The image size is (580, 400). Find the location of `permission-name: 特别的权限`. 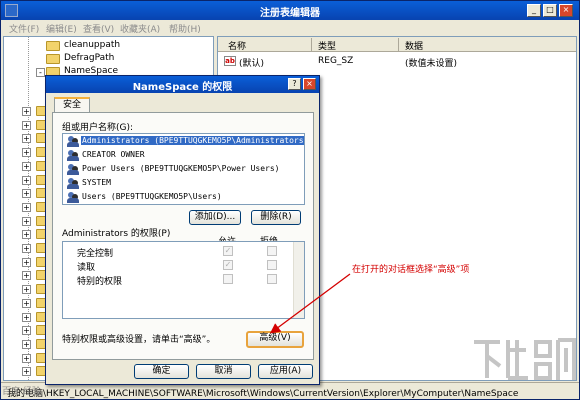

permission-name: 特别的权限 is located at coordinates (100, 282).